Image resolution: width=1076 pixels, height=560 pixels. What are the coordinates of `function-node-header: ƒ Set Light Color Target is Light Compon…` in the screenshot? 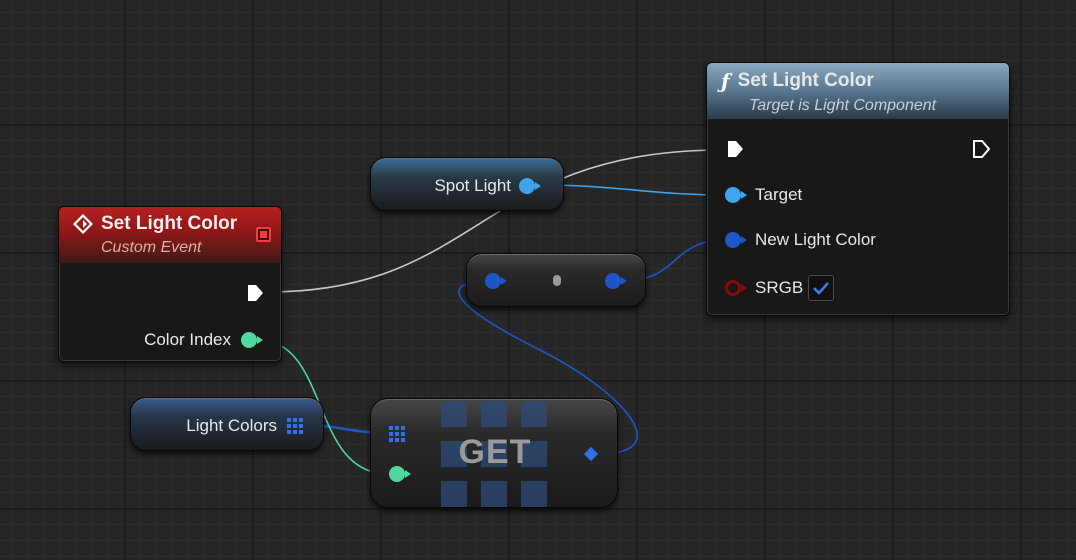 It's located at (858, 91).